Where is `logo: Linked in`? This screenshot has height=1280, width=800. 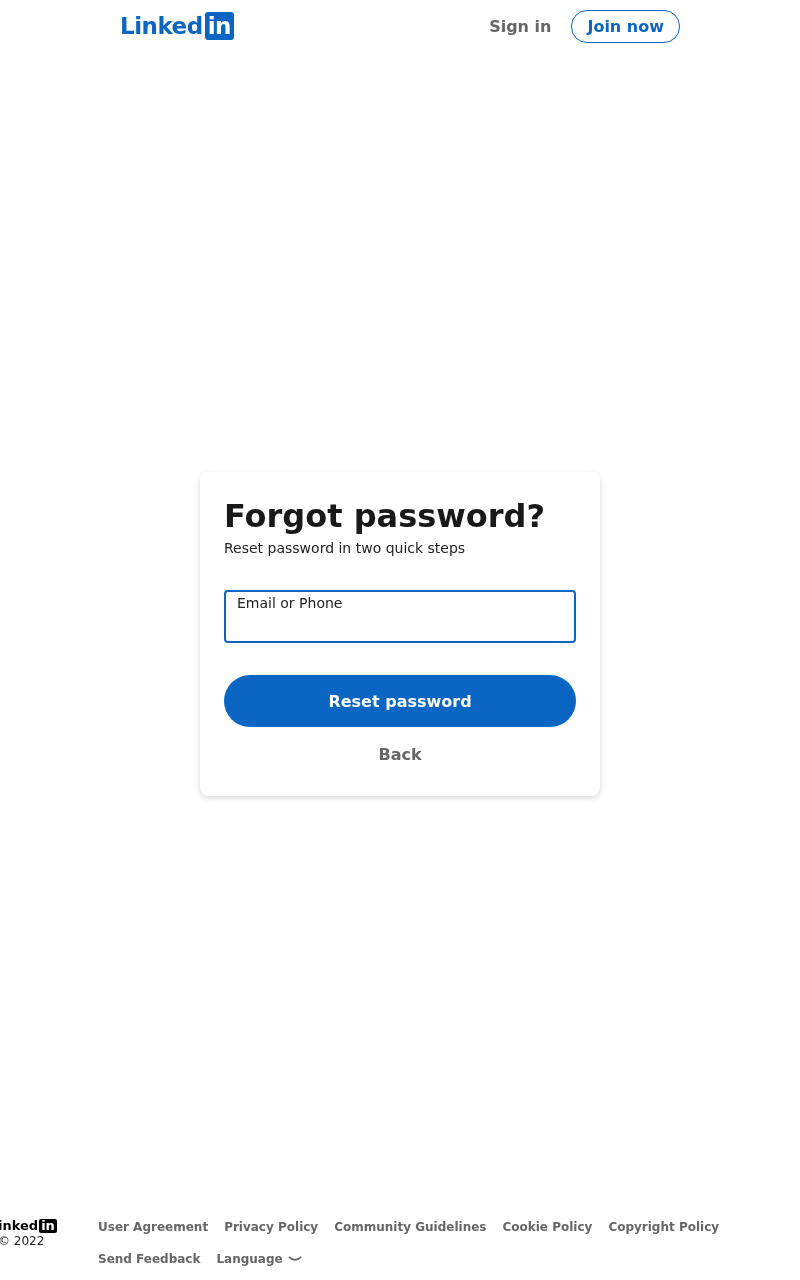
logo: Linked in is located at coordinates (177, 26).